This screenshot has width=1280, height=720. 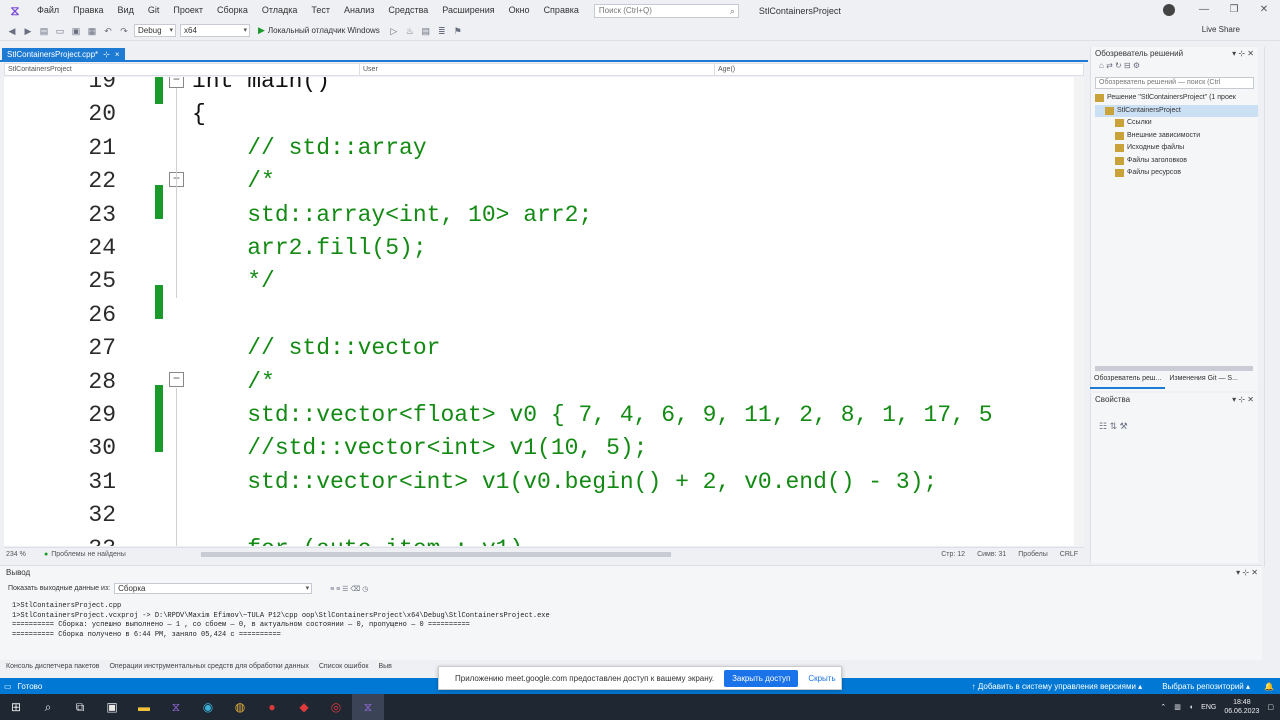 What do you see at coordinates (16, 707) in the screenshot?
I see `start-icon: ⊞` at bounding box center [16, 707].